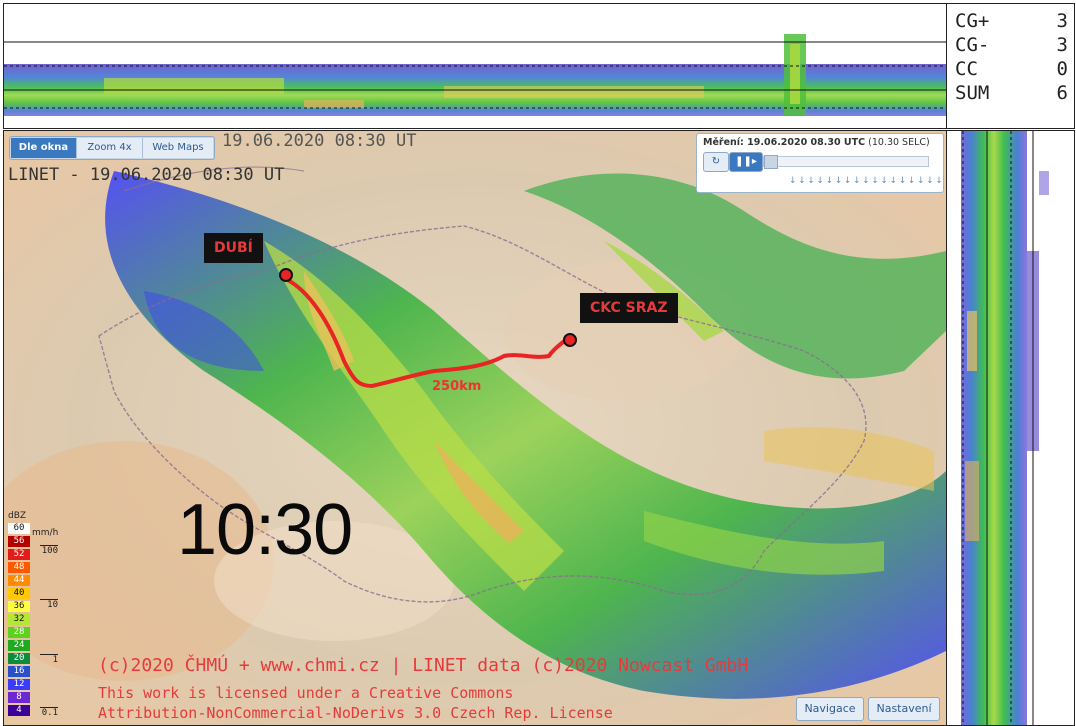 The height and width of the screenshot is (726, 1076). I want to click on legend-level: 8, so click(19, 697).